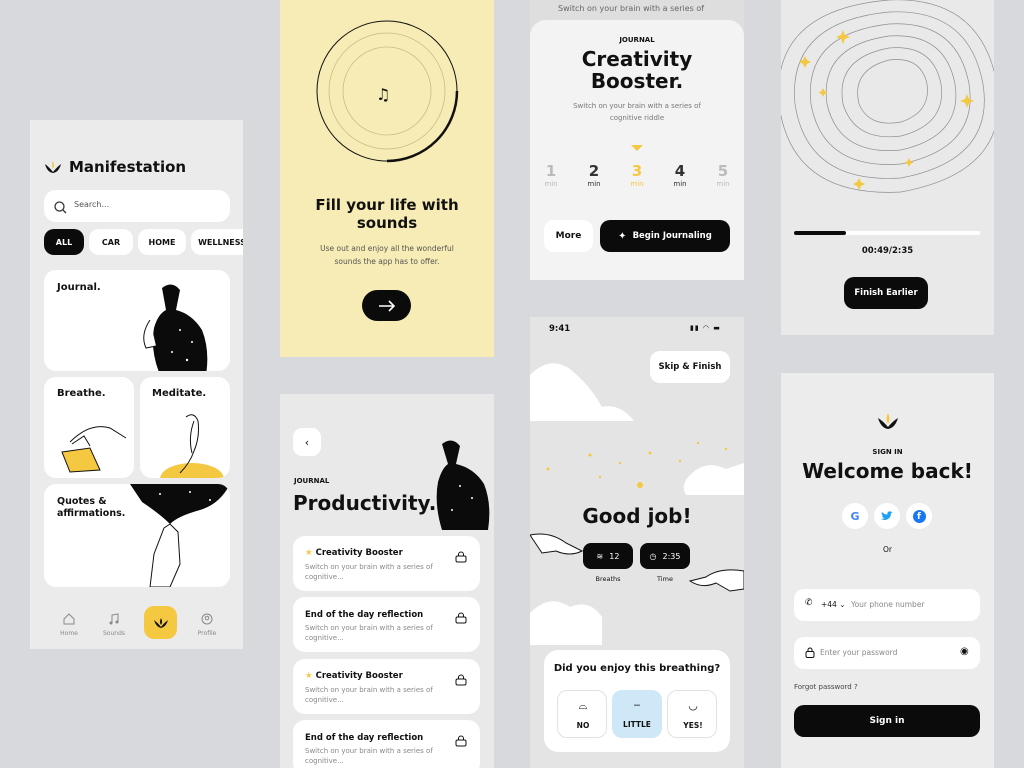 Image resolution: width=1024 pixels, height=768 pixels. Describe the element at coordinates (653, 556) in the screenshot. I see `clock-icon: ◷` at that location.